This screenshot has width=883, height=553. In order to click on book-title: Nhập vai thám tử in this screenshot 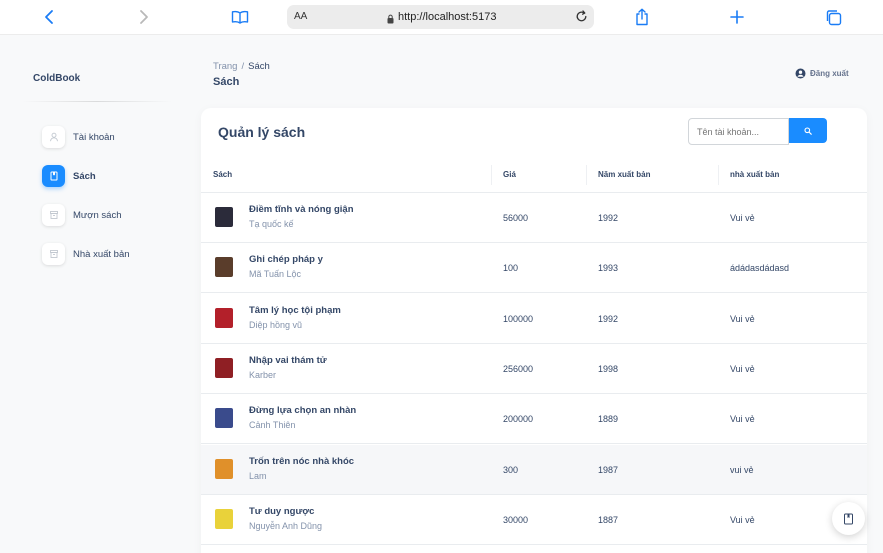, I will do `click(288, 360)`.